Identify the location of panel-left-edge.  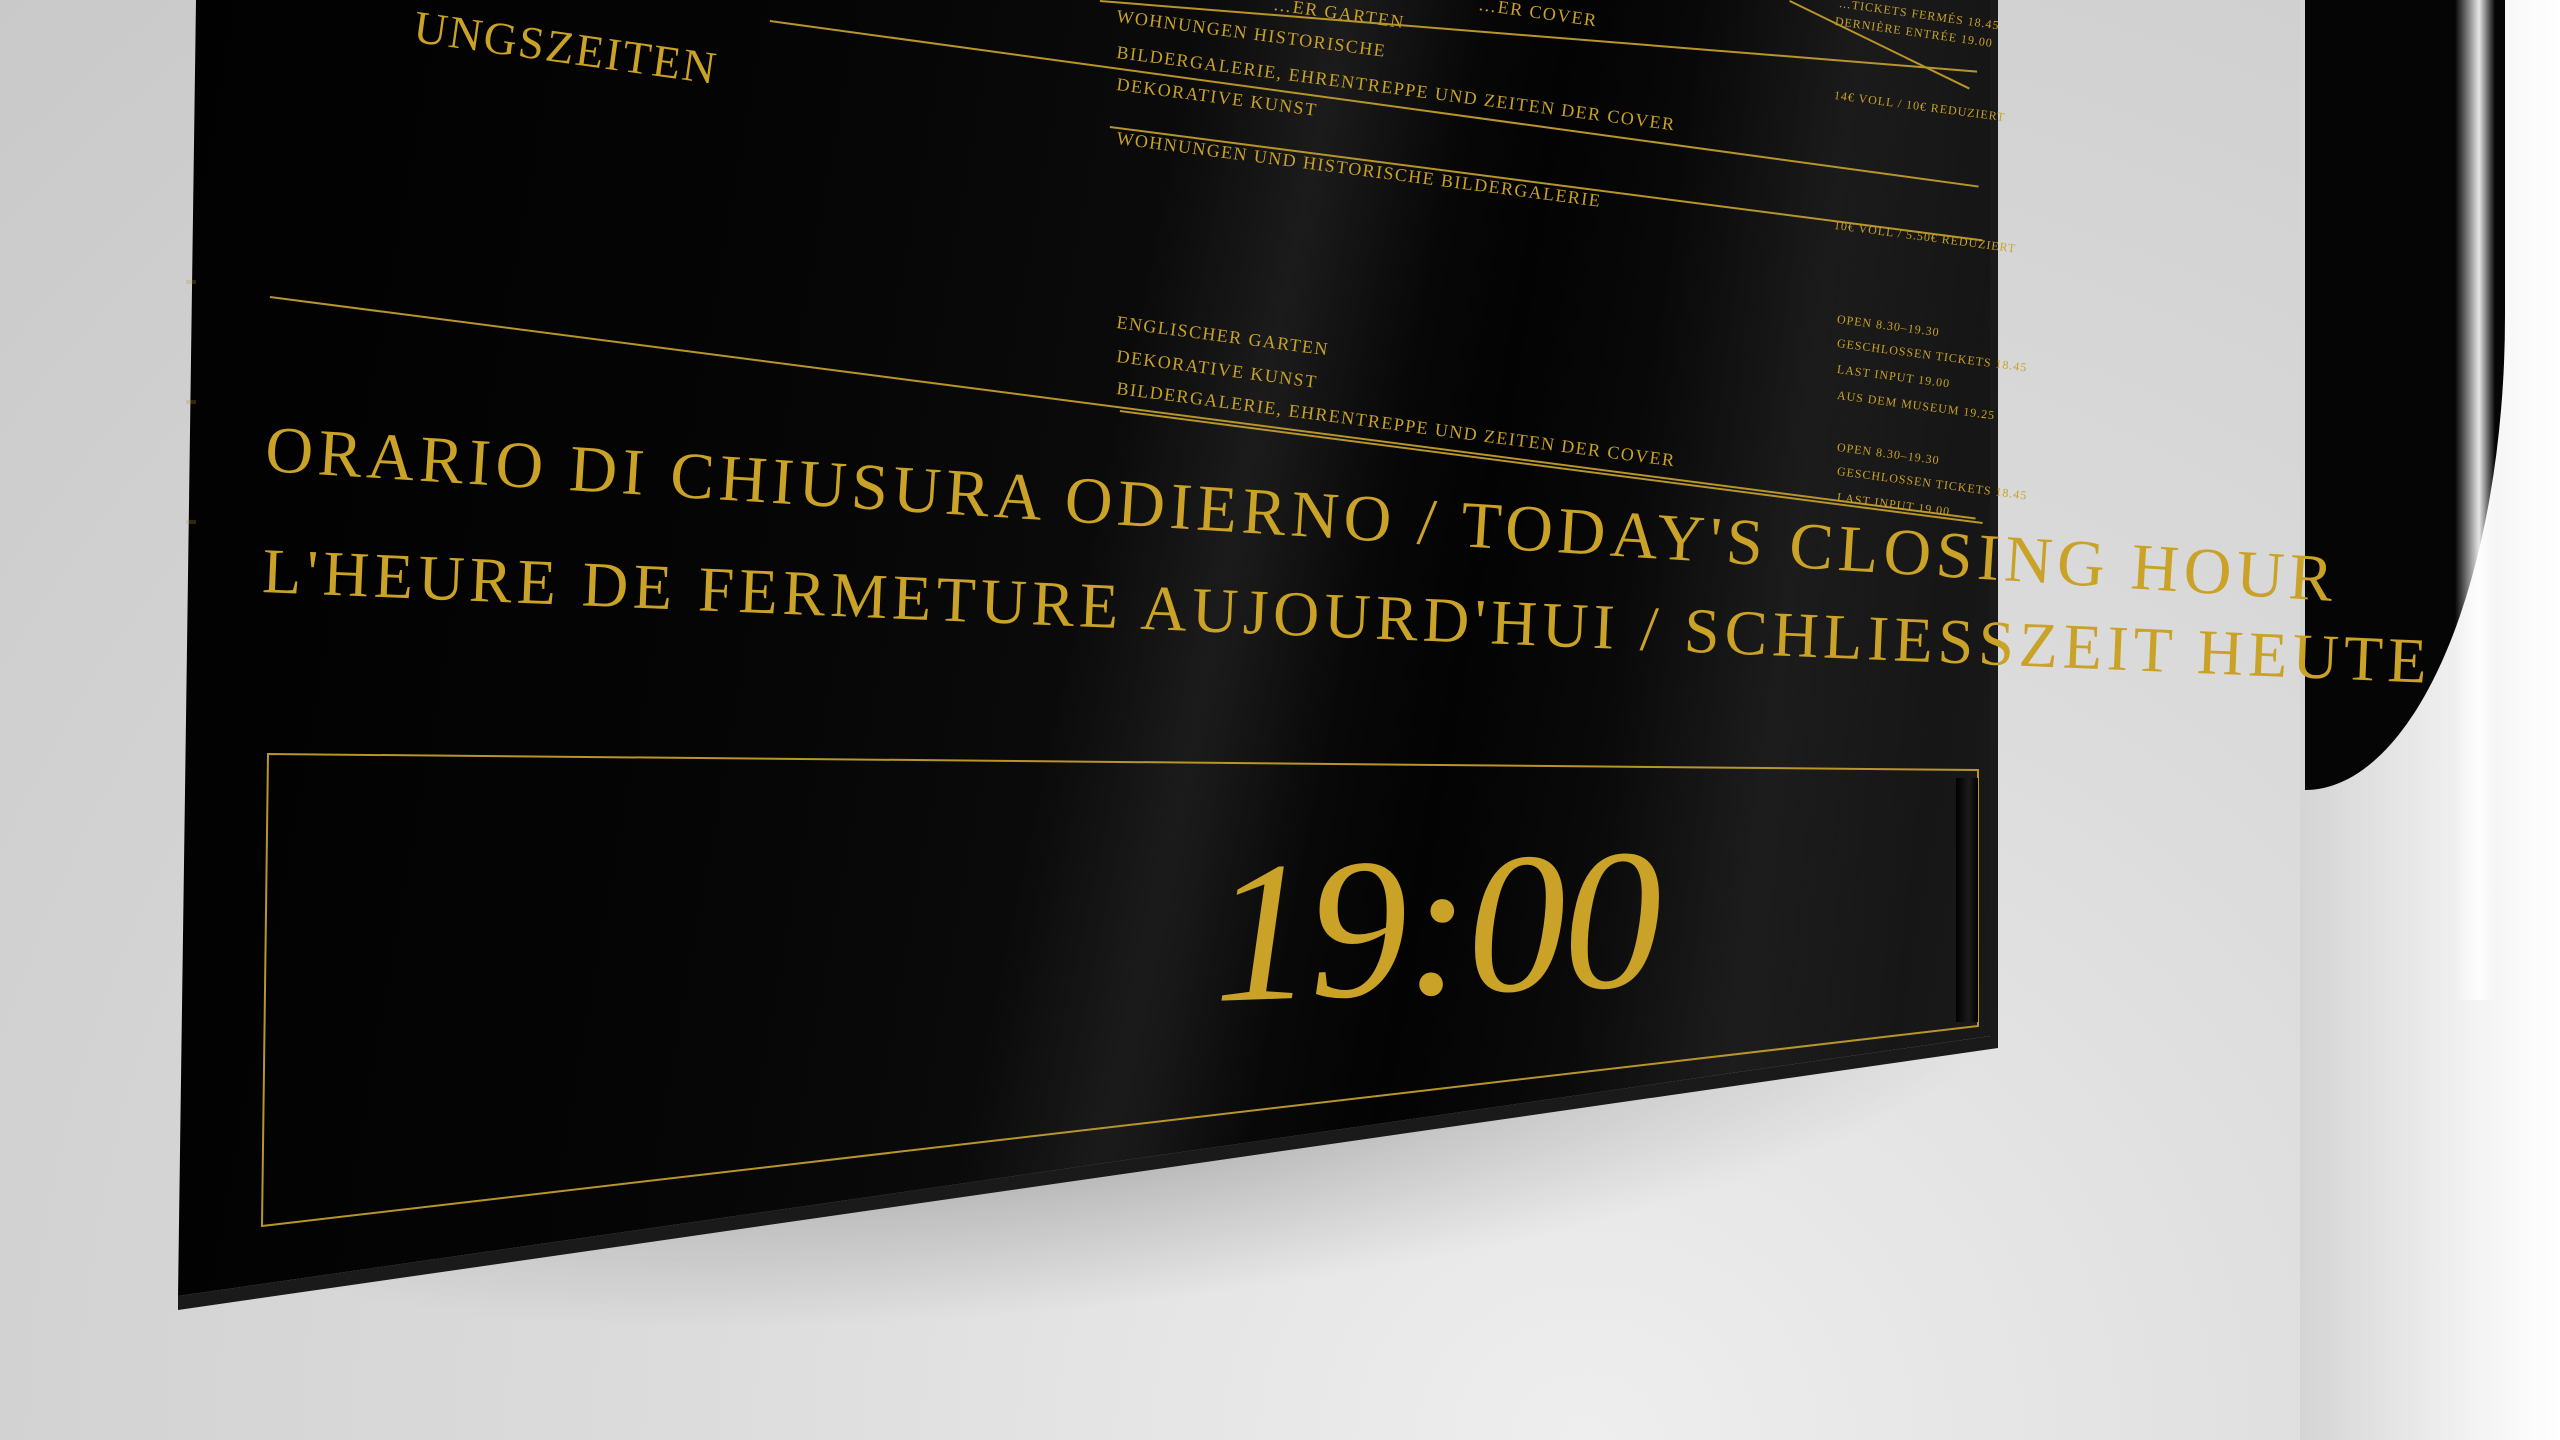
(191, 450).